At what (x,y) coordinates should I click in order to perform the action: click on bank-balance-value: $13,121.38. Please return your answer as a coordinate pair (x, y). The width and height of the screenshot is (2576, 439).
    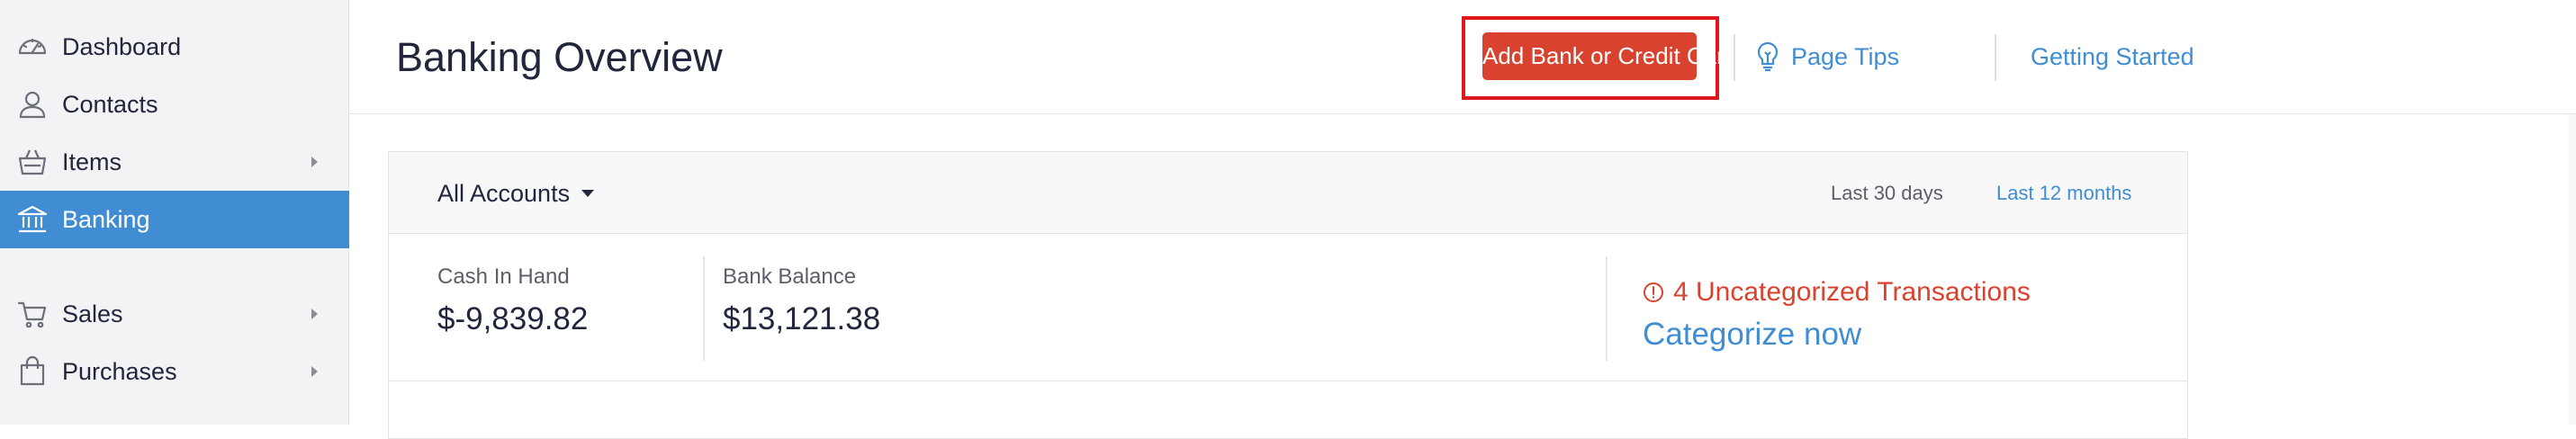
    Looking at the image, I should click on (802, 318).